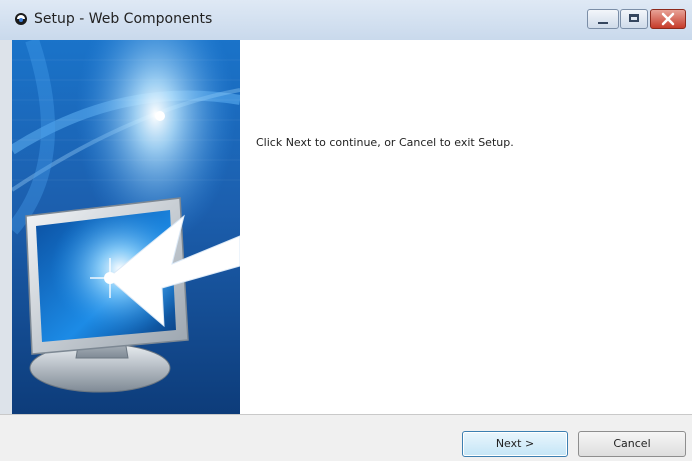 The width and height of the screenshot is (692, 461). Describe the element at coordinates (603, 23) in the screenshot. I see `minimize-icon` at that location.